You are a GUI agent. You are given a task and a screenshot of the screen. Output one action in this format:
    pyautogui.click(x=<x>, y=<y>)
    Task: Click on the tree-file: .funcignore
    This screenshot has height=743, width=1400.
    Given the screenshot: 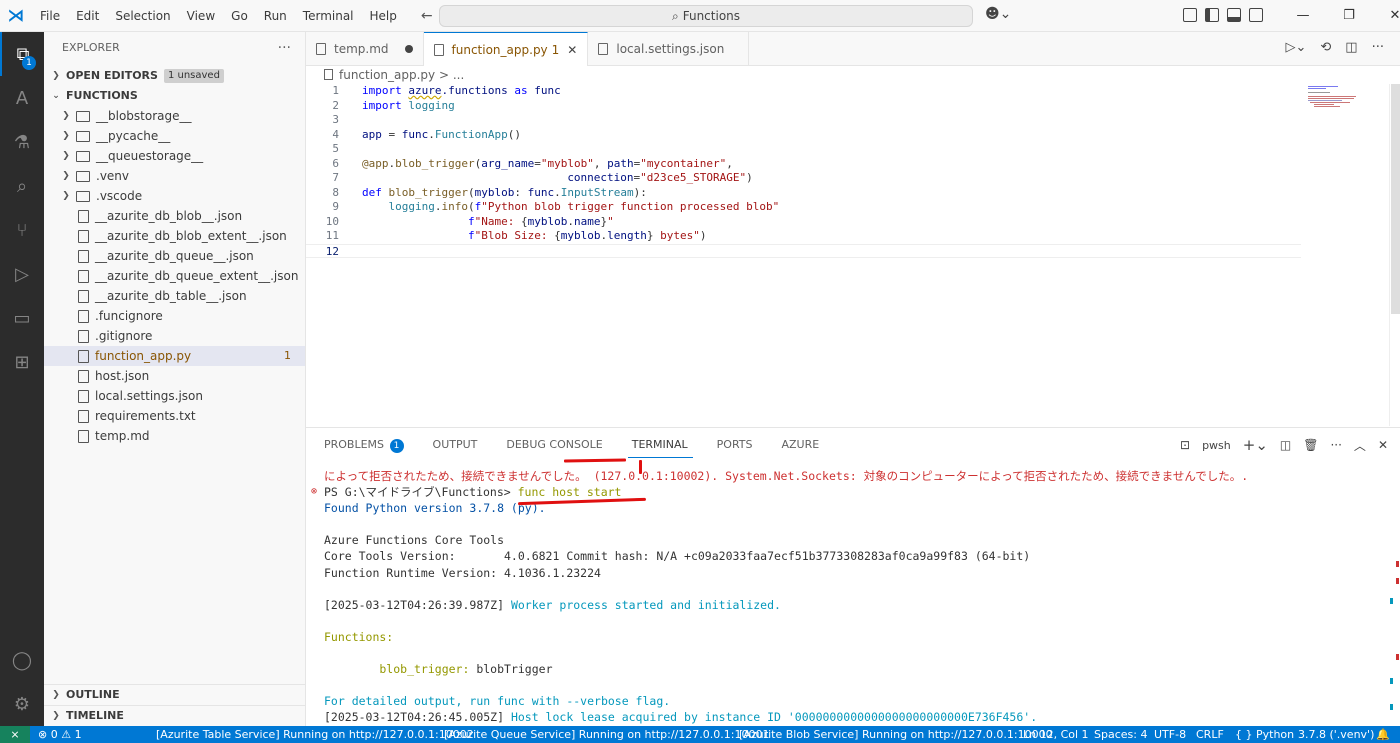 What is the action you would take?
    pyautogui.click(x=174, y=316)
    